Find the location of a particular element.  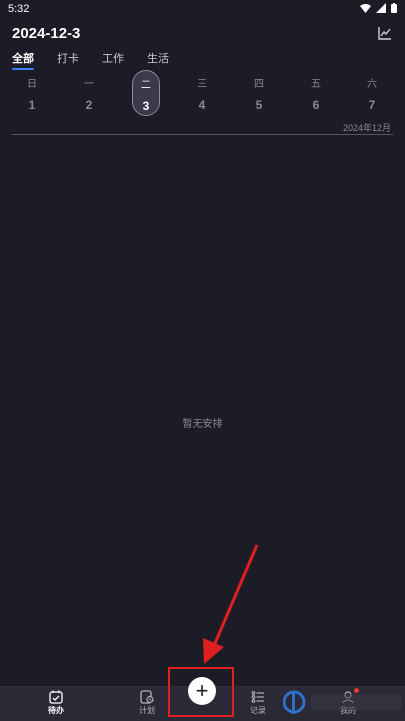

weekday-label: 六 is located at coordinates (372, 84).